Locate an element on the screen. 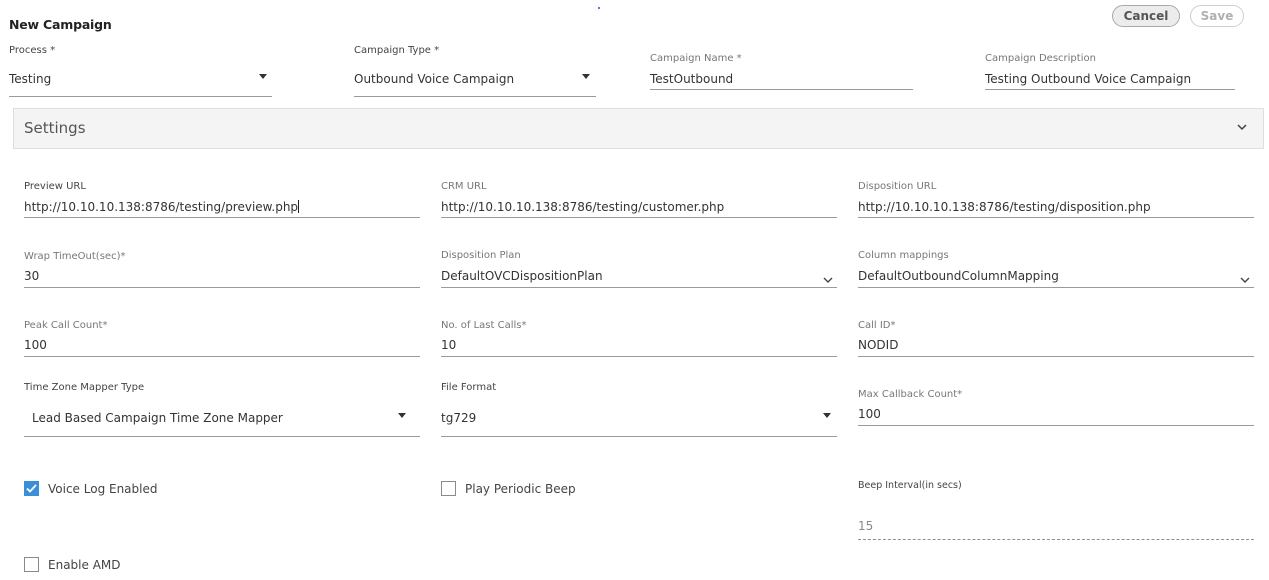  disposition-url-label: Disposition URL is located at coordinates (897, 186).